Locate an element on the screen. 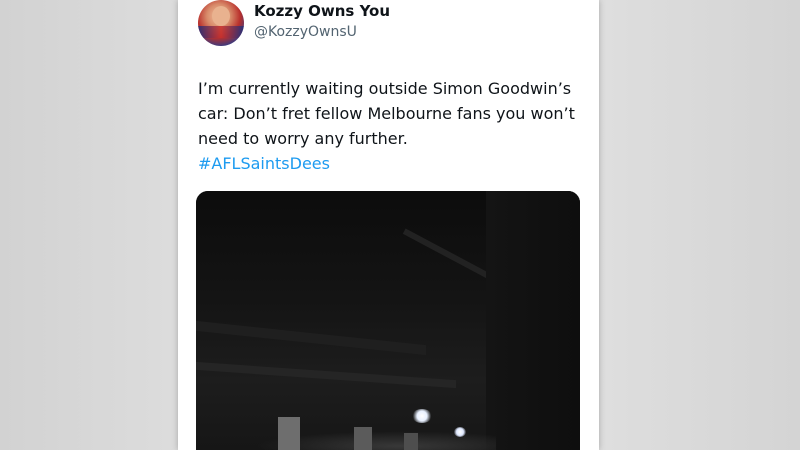  author-display-name: Kozzy Owns You is located at coordinates (322, 11).